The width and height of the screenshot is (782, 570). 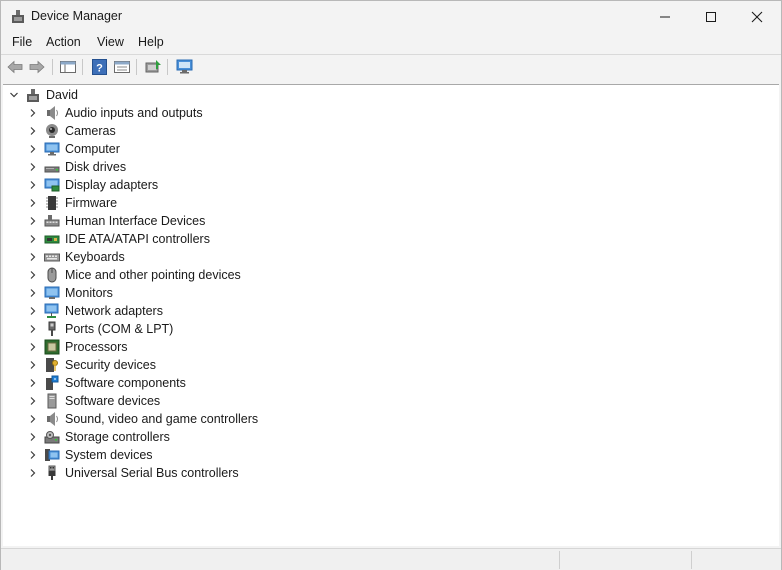 I want to click on tree-node-disk-drives: Disk drives, so click(x=203, y=167).